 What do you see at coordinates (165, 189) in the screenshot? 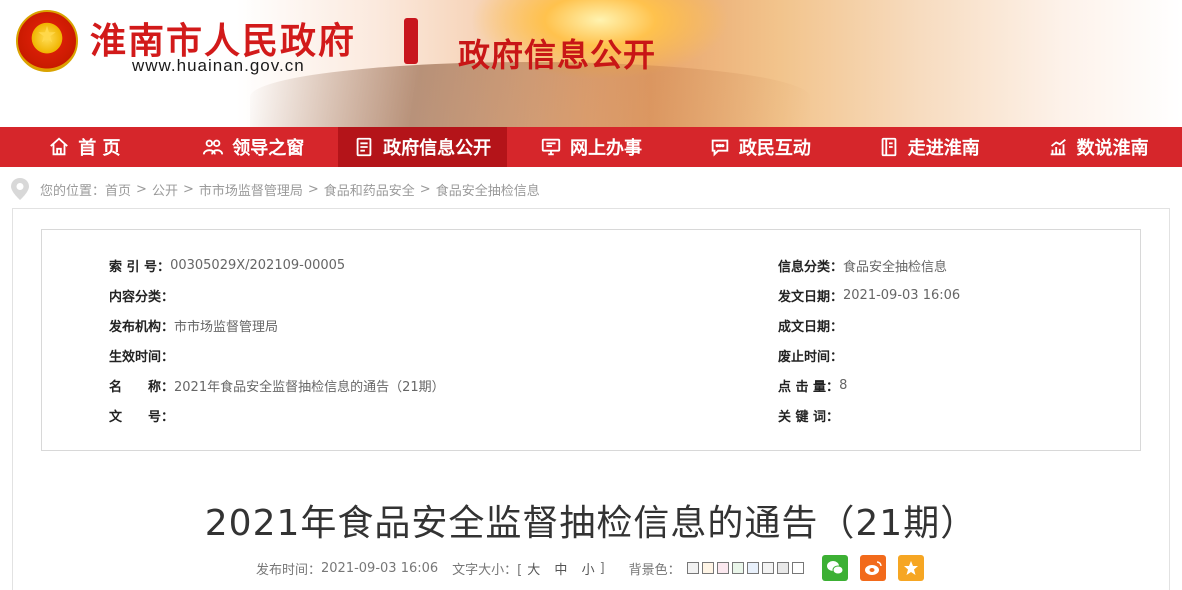
I see `breadcrumb-open: 公开` at bounding box center [165, 189].